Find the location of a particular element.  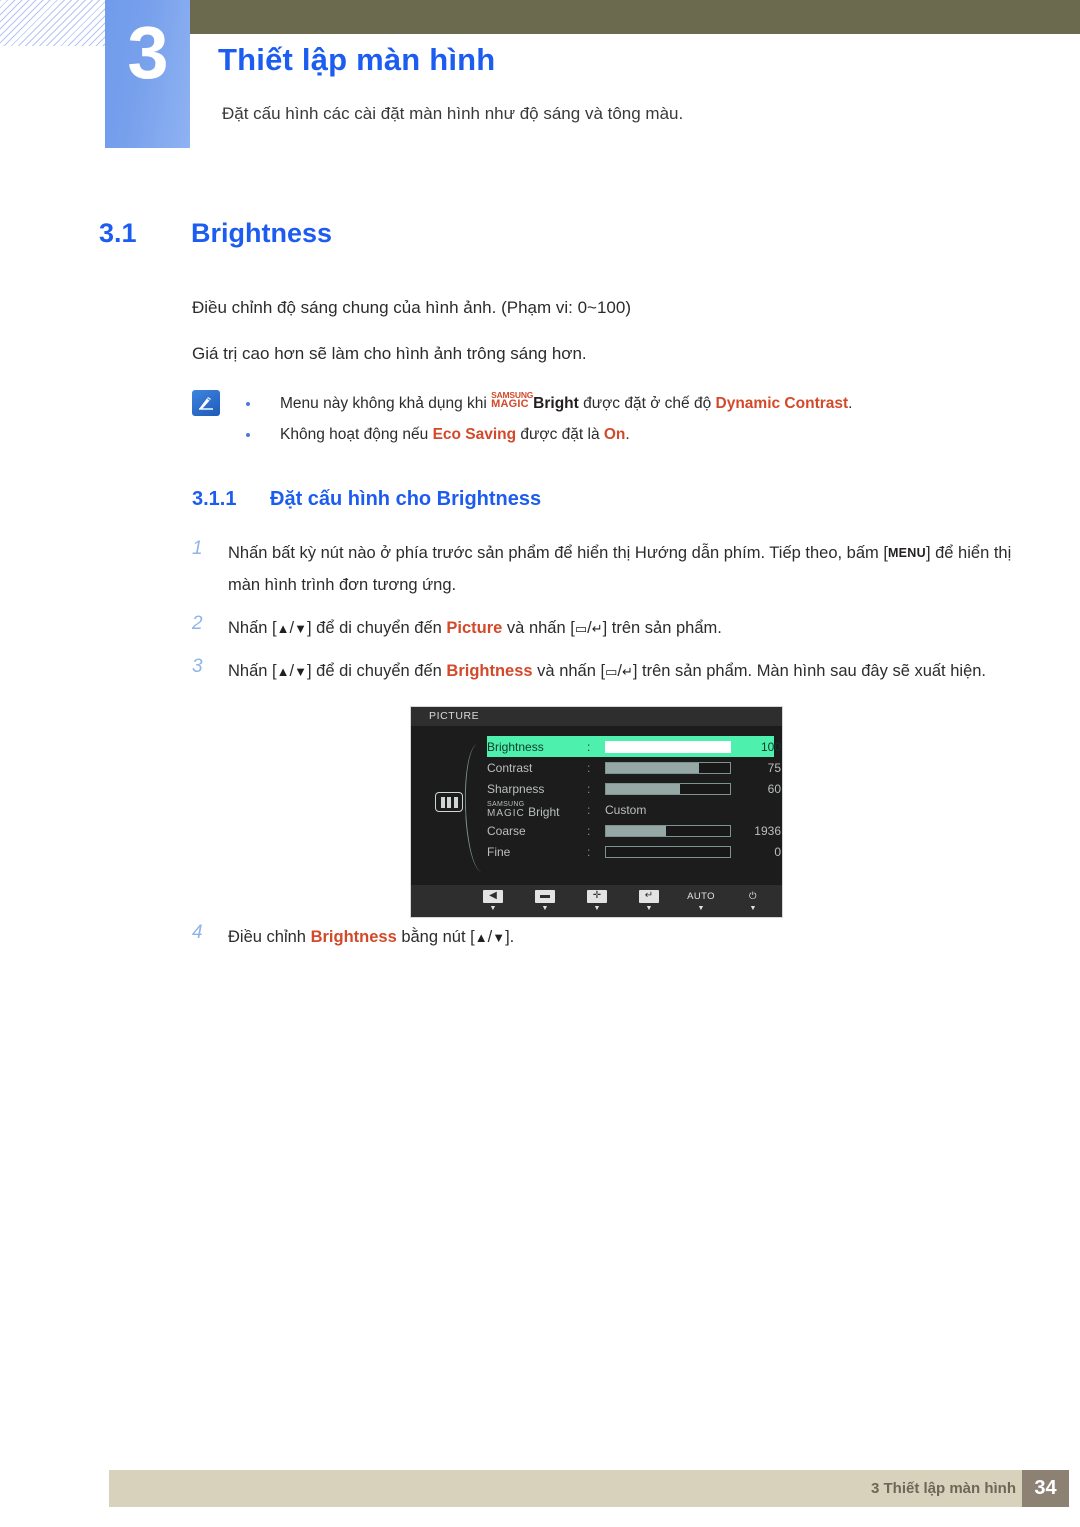

note-text-suffix: . is located at coordinates (850, 403).